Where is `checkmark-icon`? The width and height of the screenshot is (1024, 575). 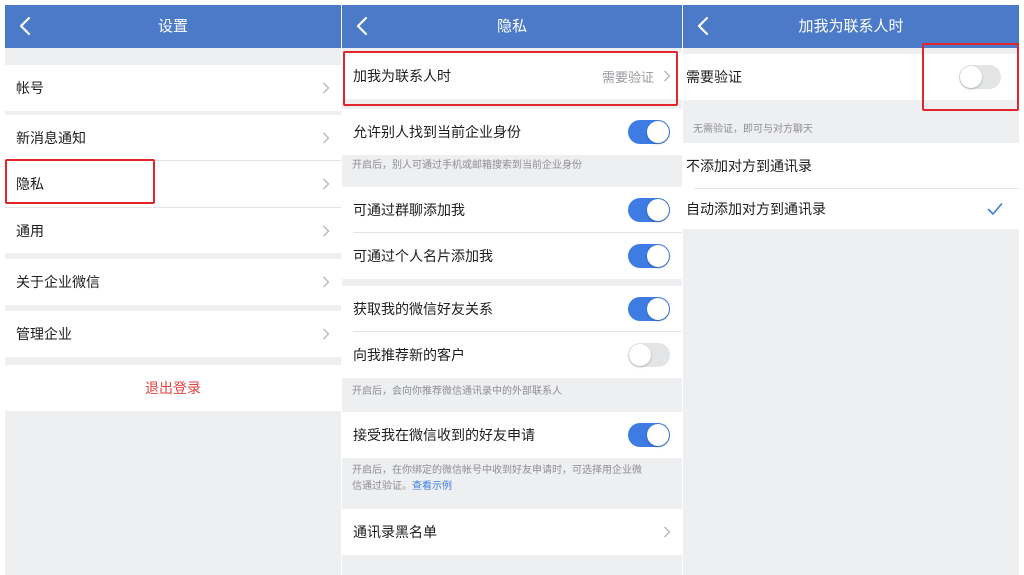
checkmark-icon is located at coordinates (995, 209).